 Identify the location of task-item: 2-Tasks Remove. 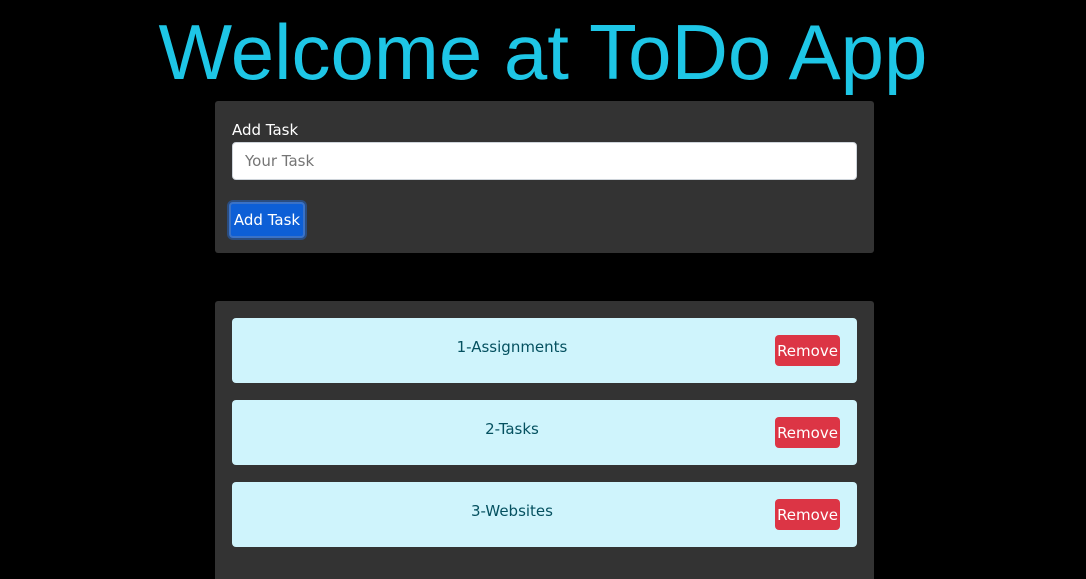
(544, 432).